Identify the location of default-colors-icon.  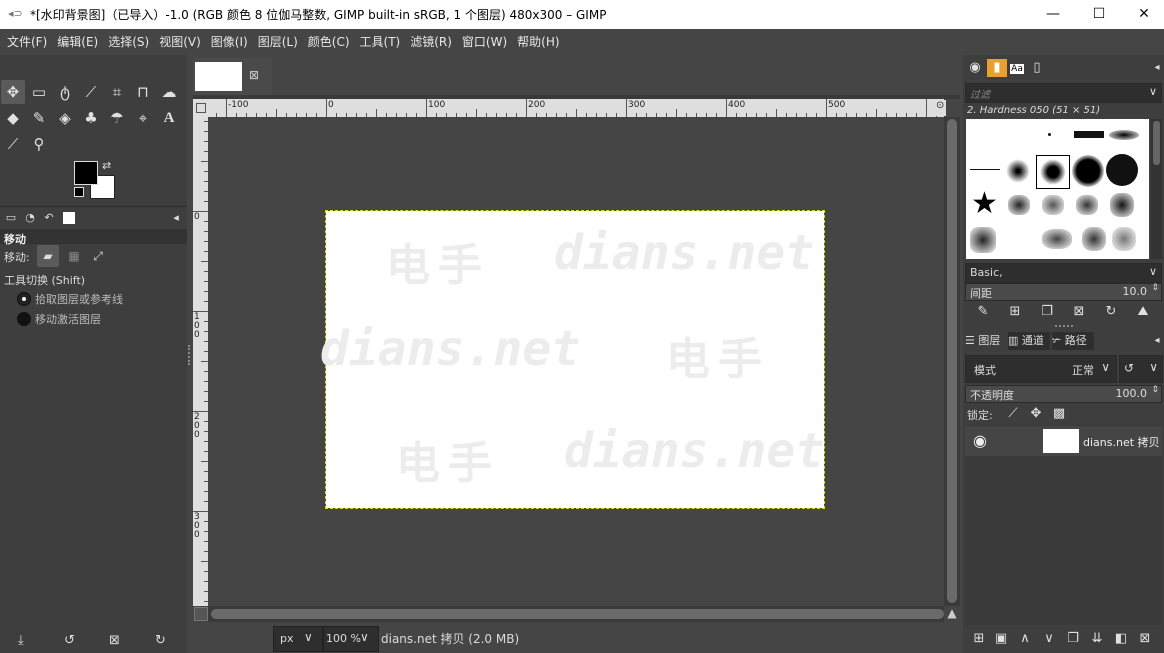
(79, 192).